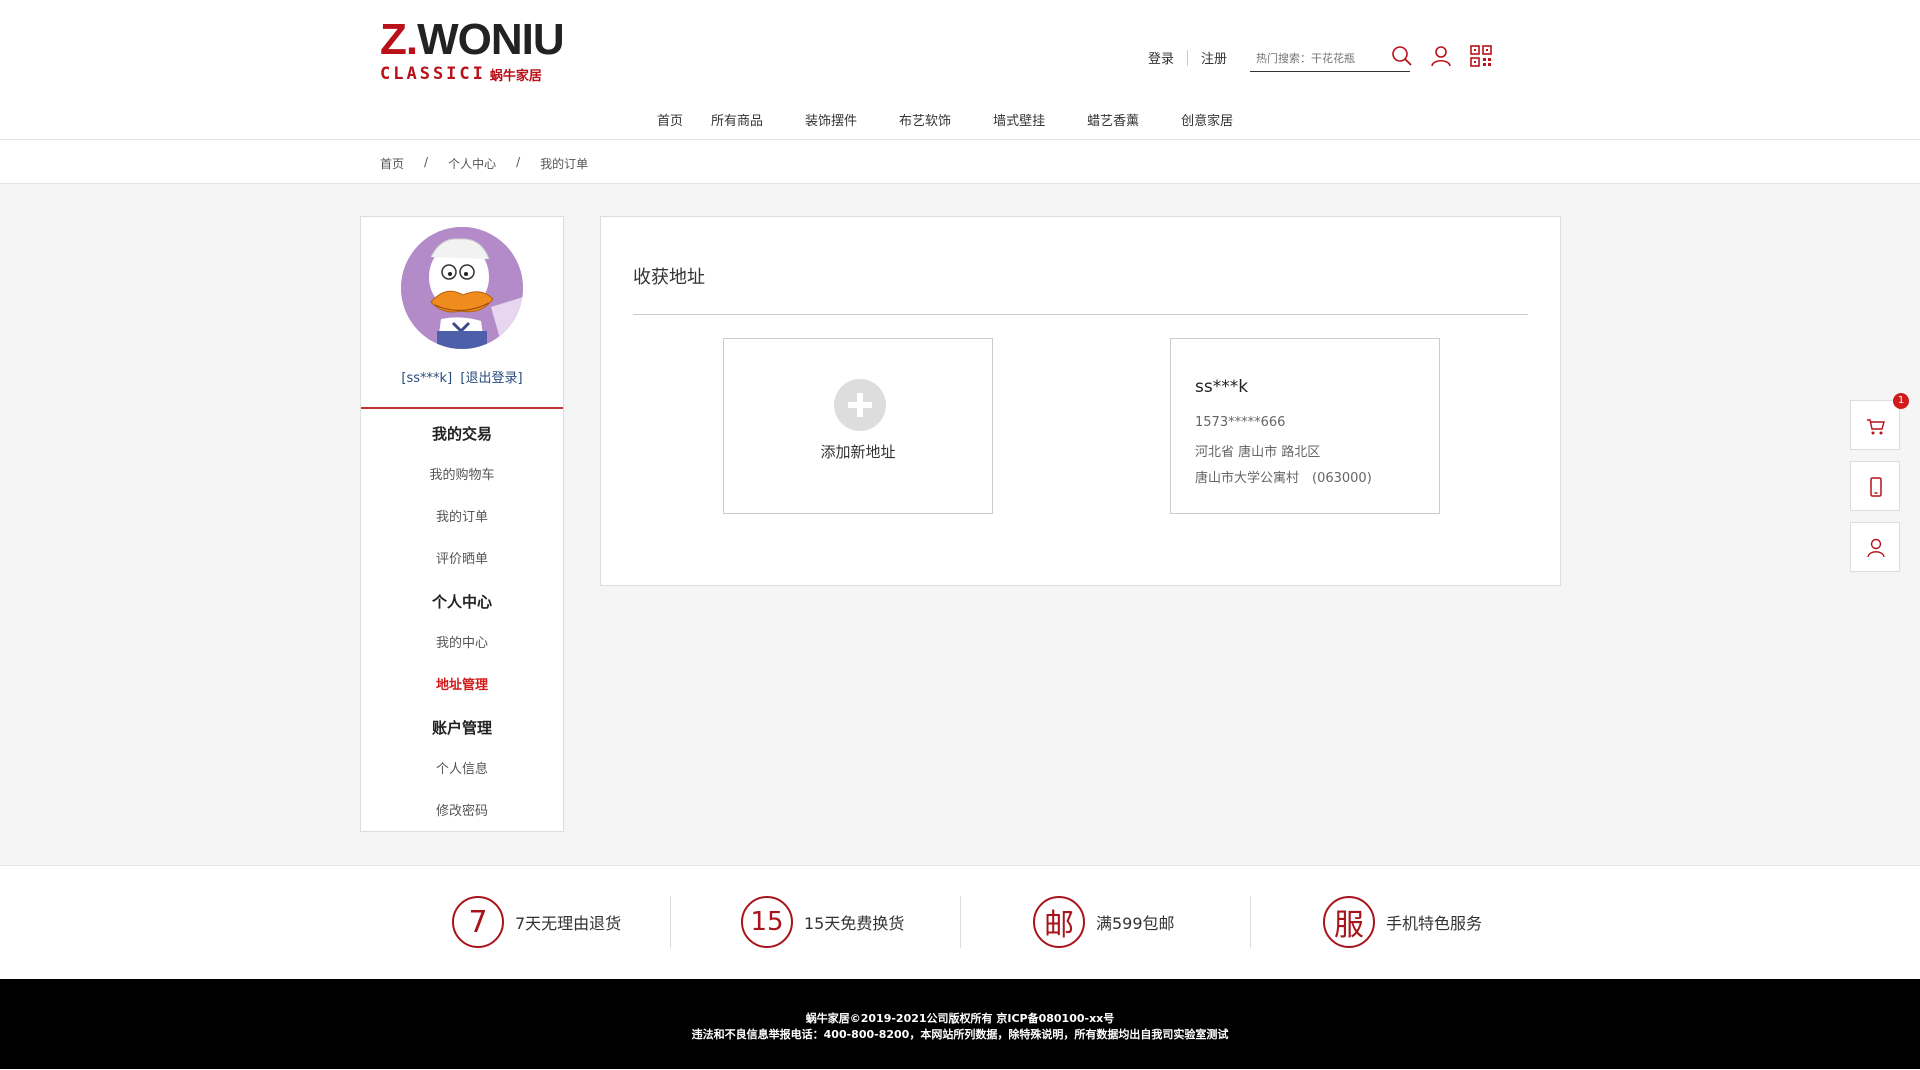 This screenshot has height=1070, width=1920. What do you see at coordinates (461, 74) in the screenshot?
I see `logo-subline: CLASSICI 蜗牛家居` at bounding box center [461, 74].